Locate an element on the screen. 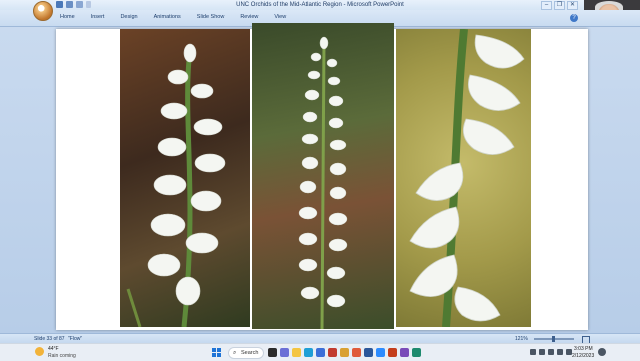 This screenshot has height=361, width=640. system-tray is located at coordinates (551, 352).